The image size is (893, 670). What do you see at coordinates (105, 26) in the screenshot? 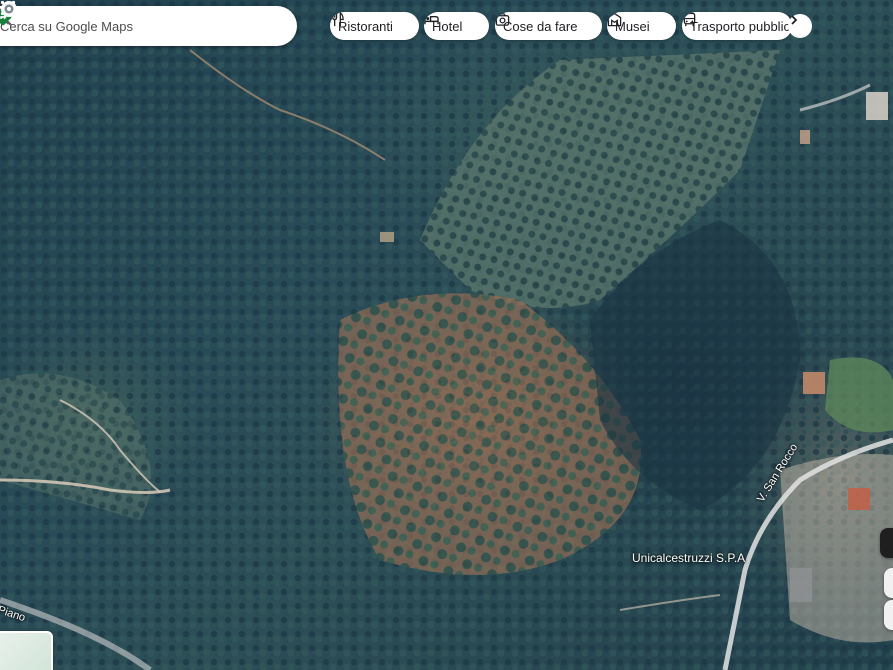
I see `search-input` at bounding box center [105, 26].